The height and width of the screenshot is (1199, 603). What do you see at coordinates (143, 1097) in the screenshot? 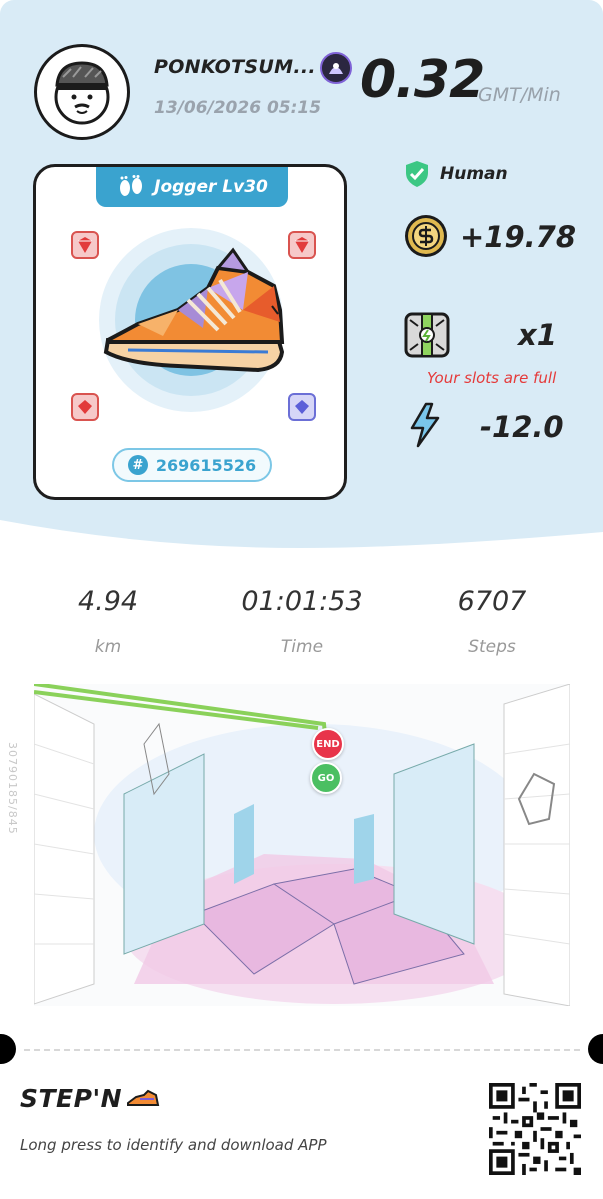
I see `logo-sneaker-icon` at bounding box center [143, 1097].